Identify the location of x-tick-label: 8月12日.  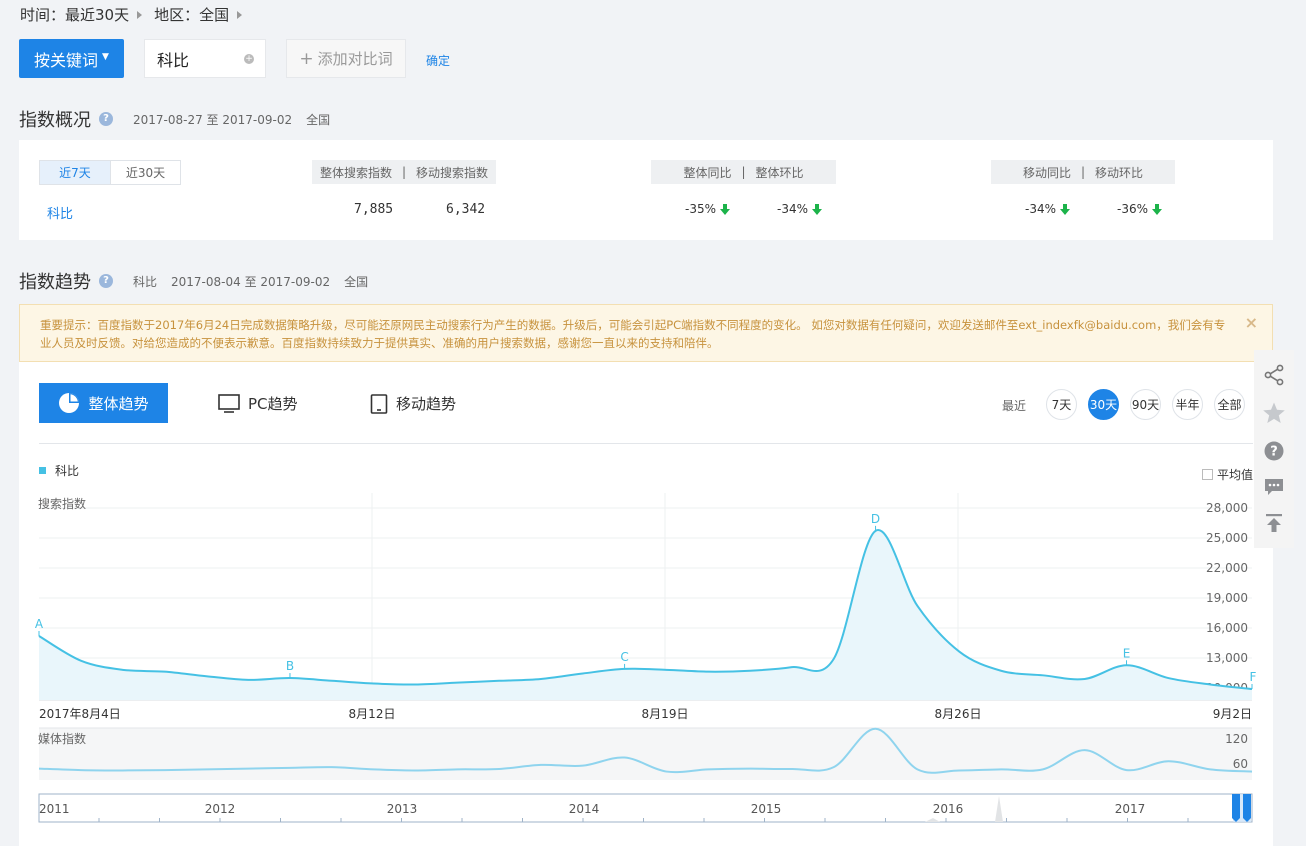
(372, 714).